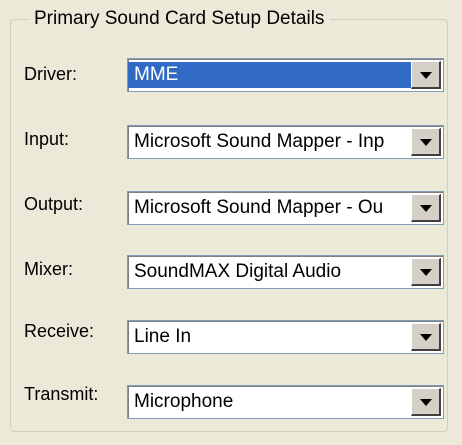  Describe the element at coordinates (285, 402) in the screenshot. I see `transmit-dropdown: Microphone` at that location.